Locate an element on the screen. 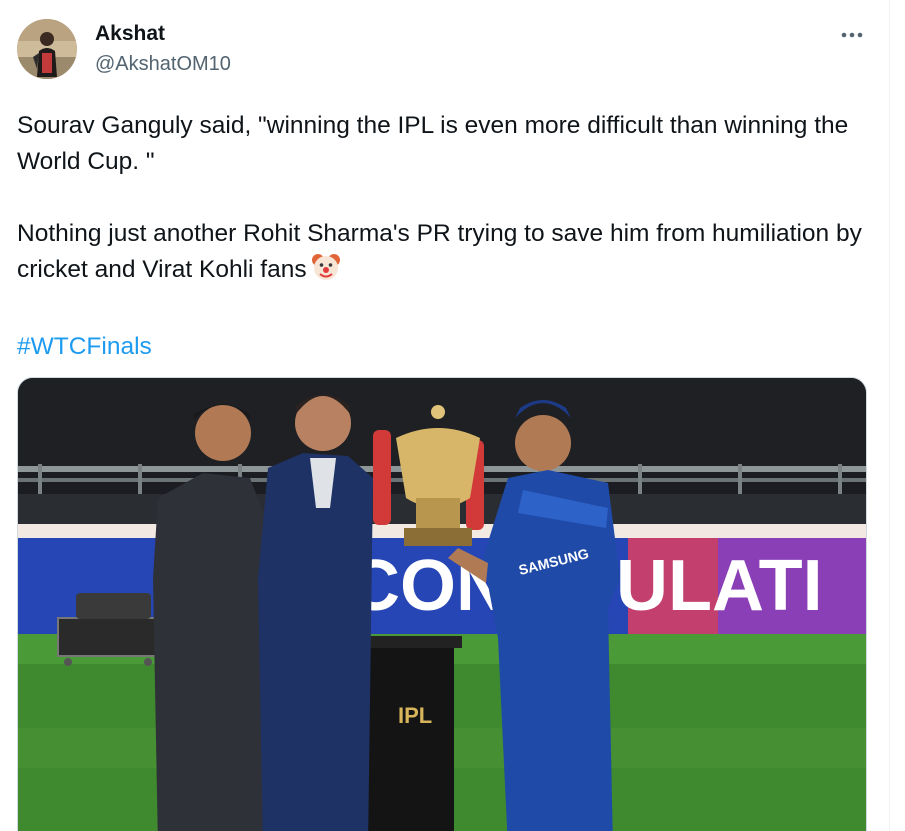 The height and width of the screenshot is (831, 905). more-horizontal-icon is located at coordinates (852, 35).